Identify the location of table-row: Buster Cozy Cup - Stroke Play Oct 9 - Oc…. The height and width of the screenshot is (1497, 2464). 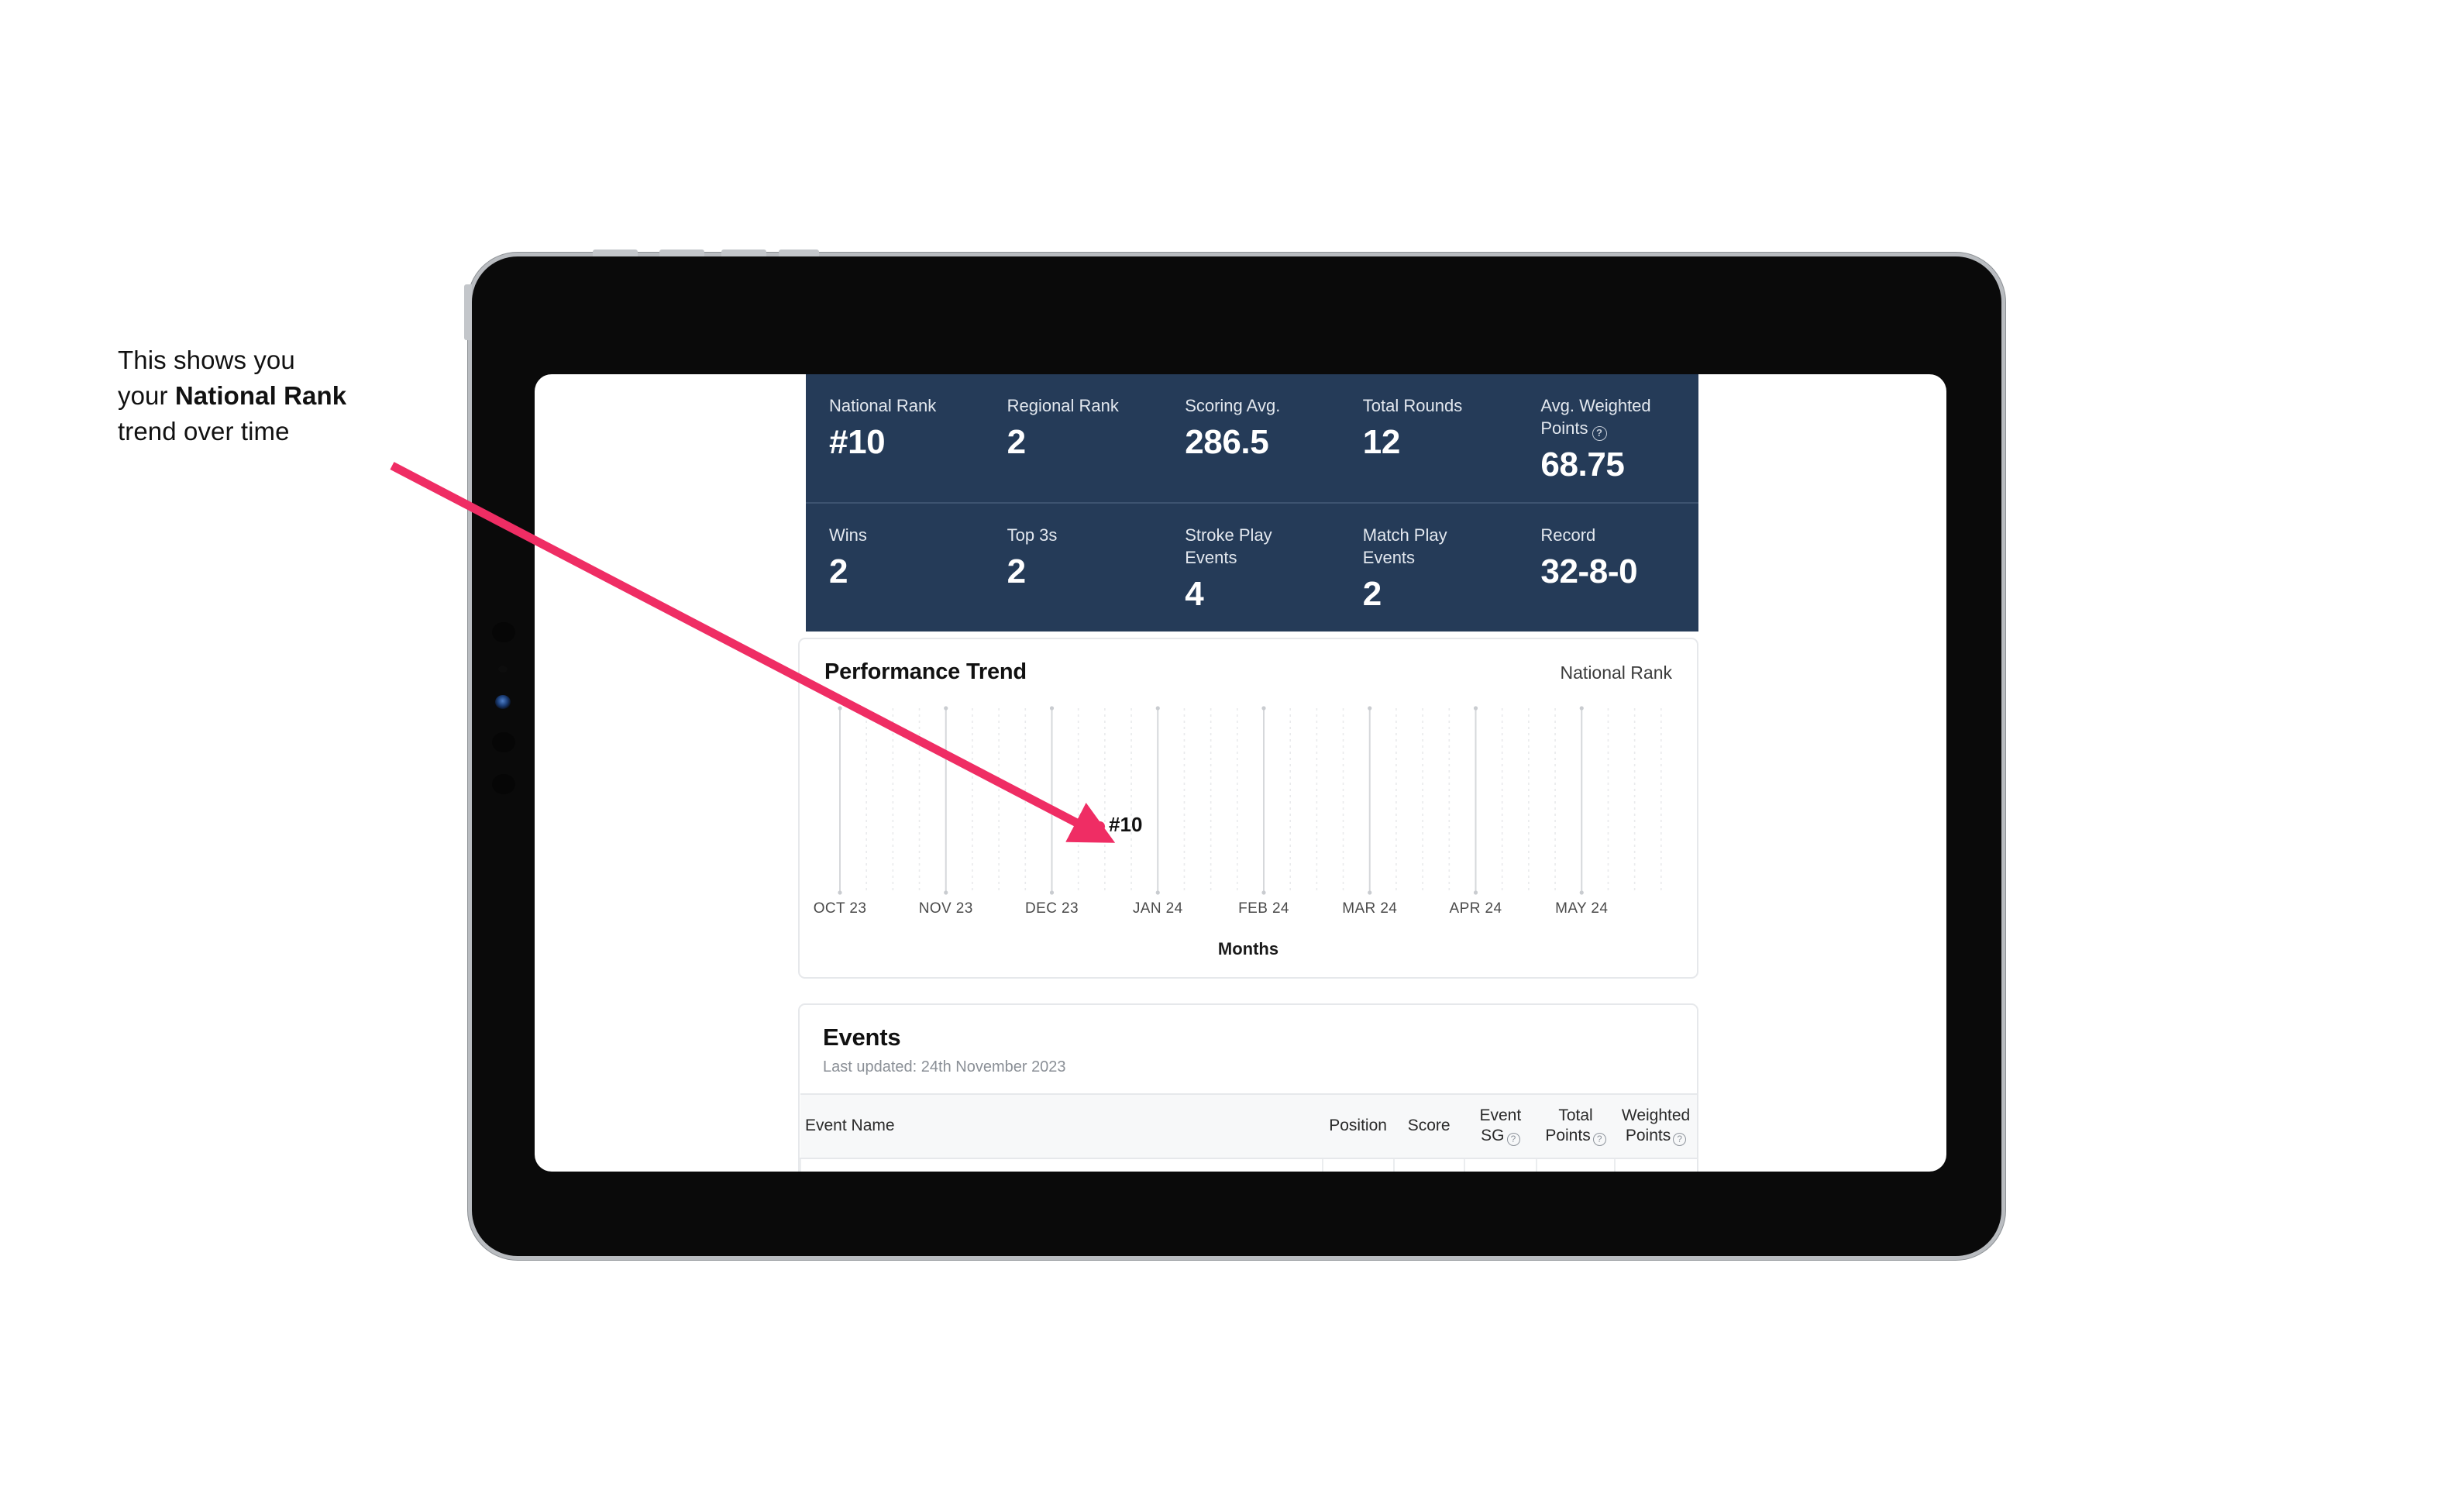
(1248, 1165).